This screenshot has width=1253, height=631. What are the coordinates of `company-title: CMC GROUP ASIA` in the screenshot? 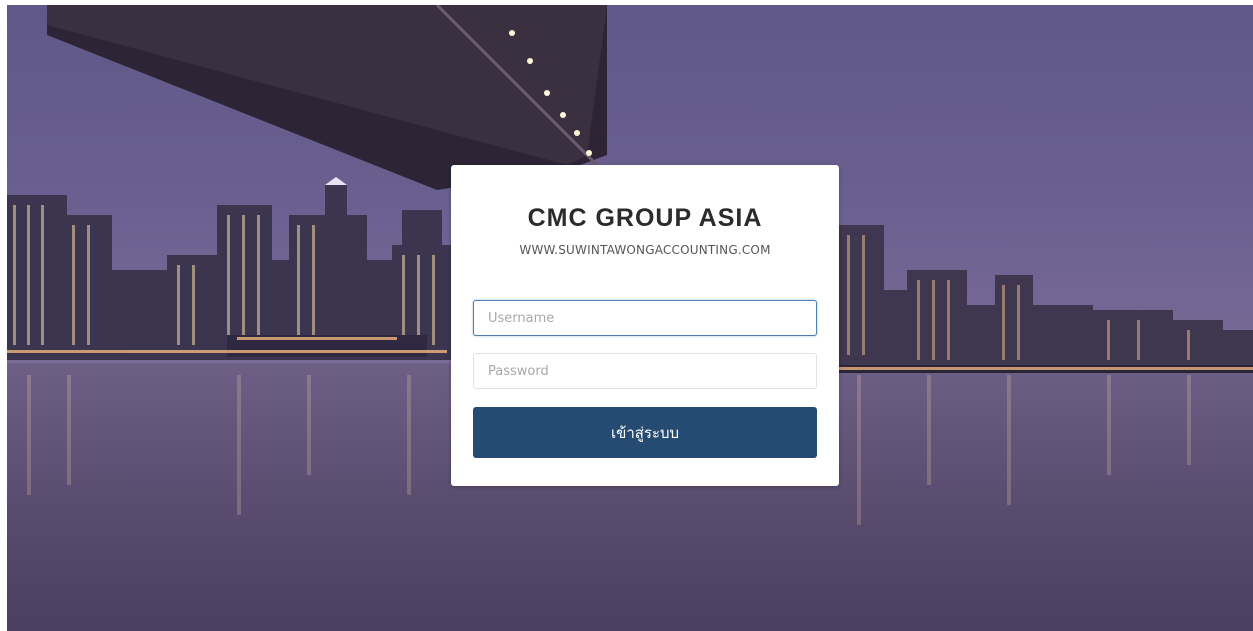 It's located at (645, 218).